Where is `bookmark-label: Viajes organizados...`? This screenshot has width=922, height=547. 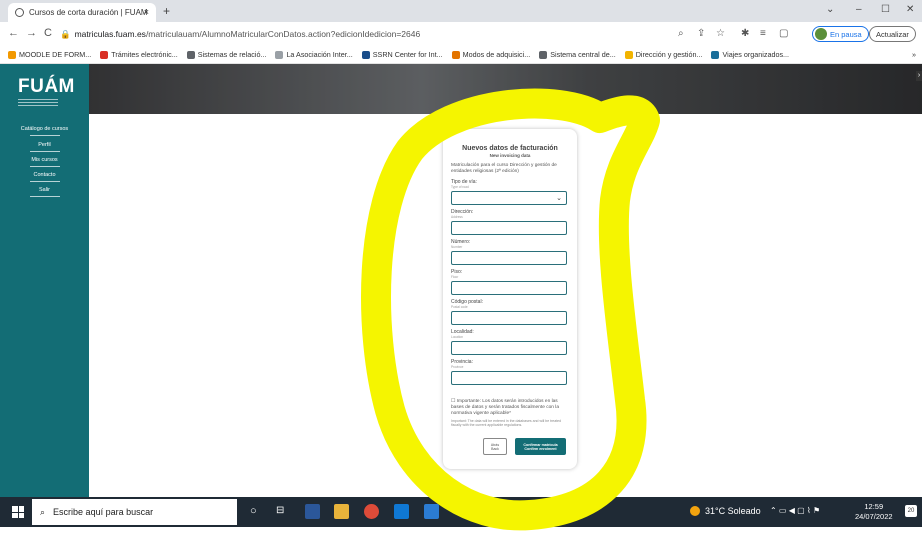 bookmark-label: Viajes organizados... is located at coordinates (756, 54).